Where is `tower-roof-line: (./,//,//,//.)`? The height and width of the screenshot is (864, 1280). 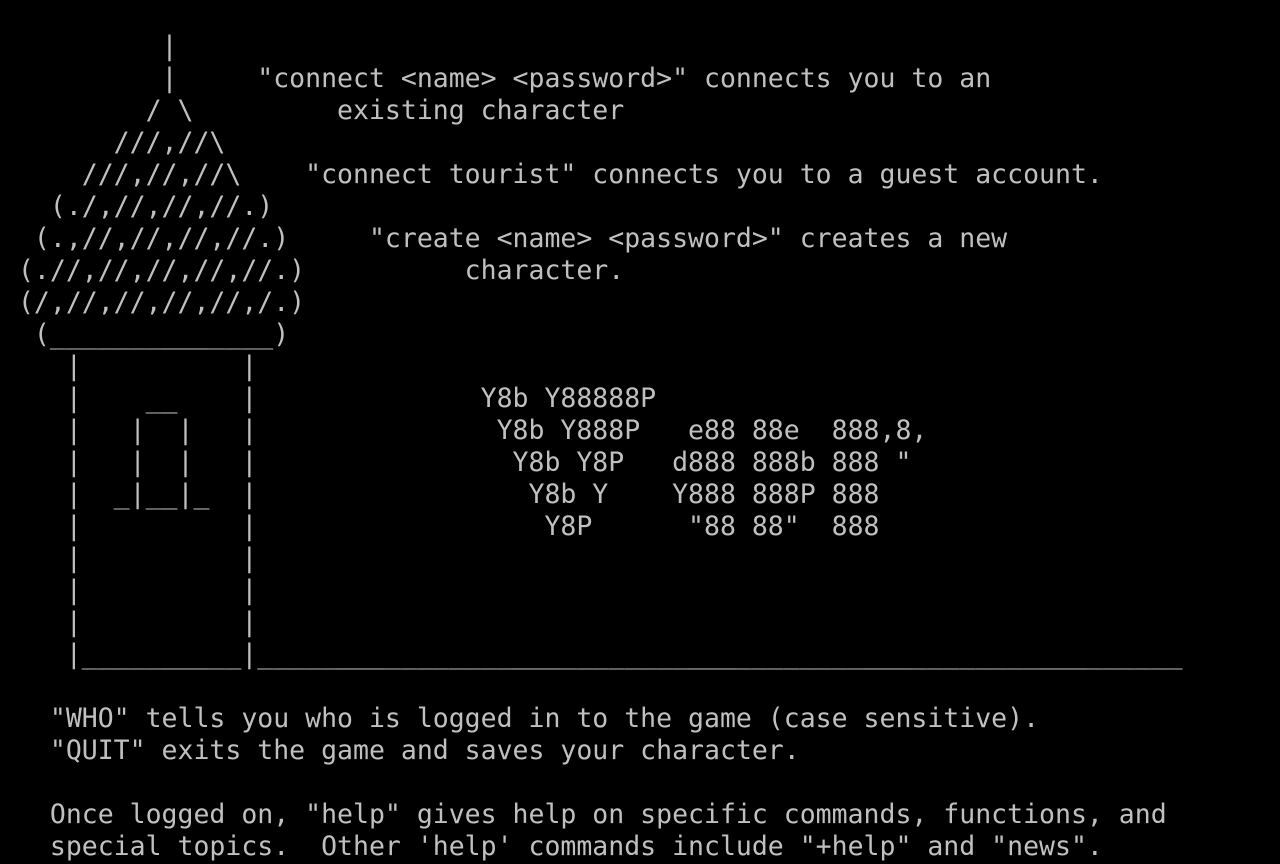 tower-roof-line: (./,//,//,//.) is located at coordinates (138, 206).